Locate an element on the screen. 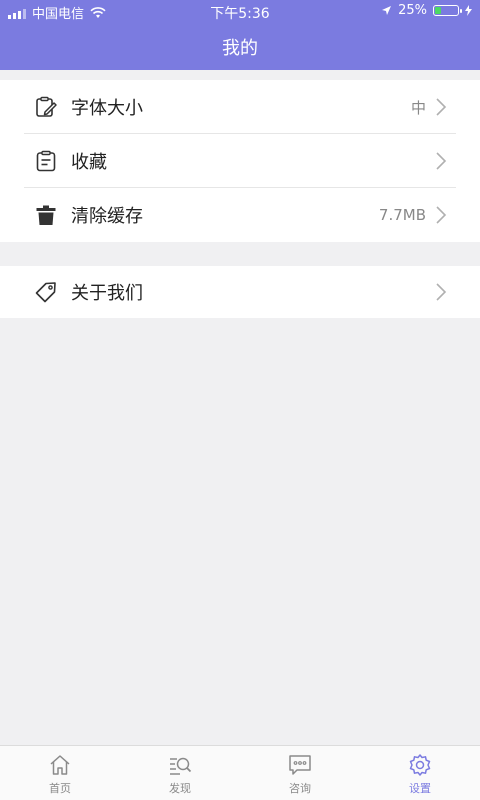 This screenshot has width=480, height=800. tab-consult: 咨询 is located at coordinates (300, 773).